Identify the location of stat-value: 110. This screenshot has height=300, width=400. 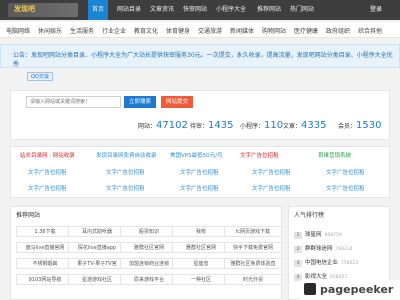
(274, 125).